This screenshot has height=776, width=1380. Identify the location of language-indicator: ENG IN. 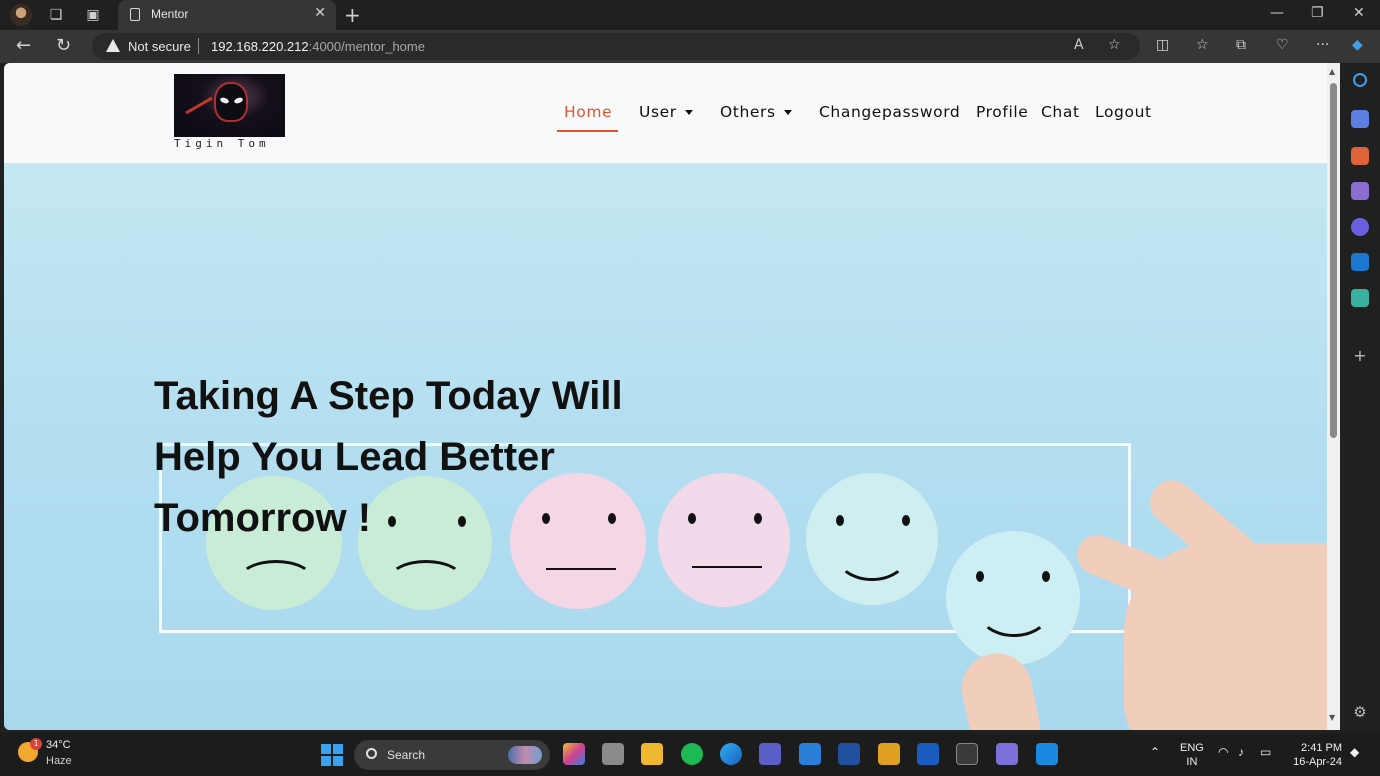
(1192, 755).